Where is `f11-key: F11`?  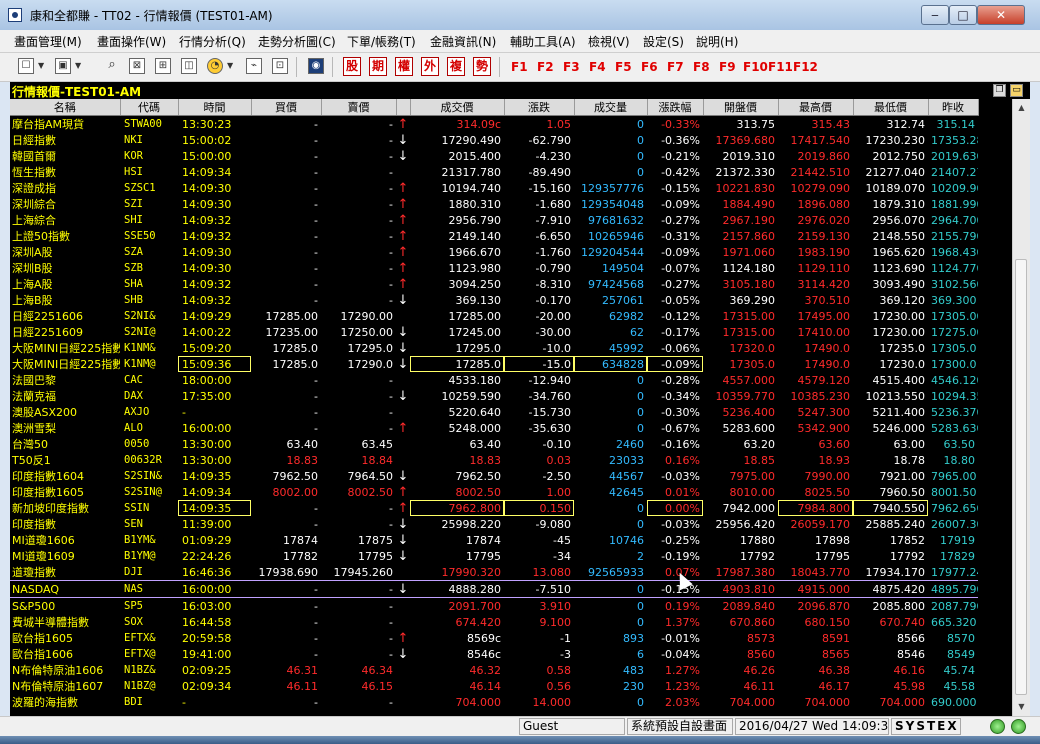 f11-key: F11 is located at coordinates (780, 67).